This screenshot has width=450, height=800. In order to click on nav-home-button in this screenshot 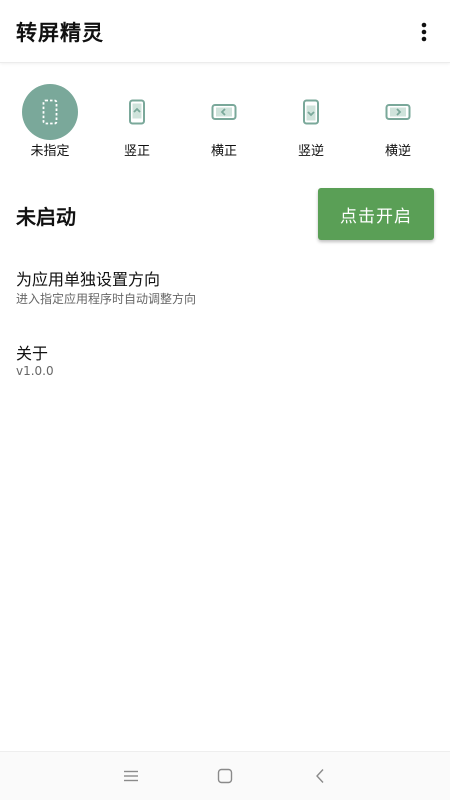, I will do `click(225, 776)`.